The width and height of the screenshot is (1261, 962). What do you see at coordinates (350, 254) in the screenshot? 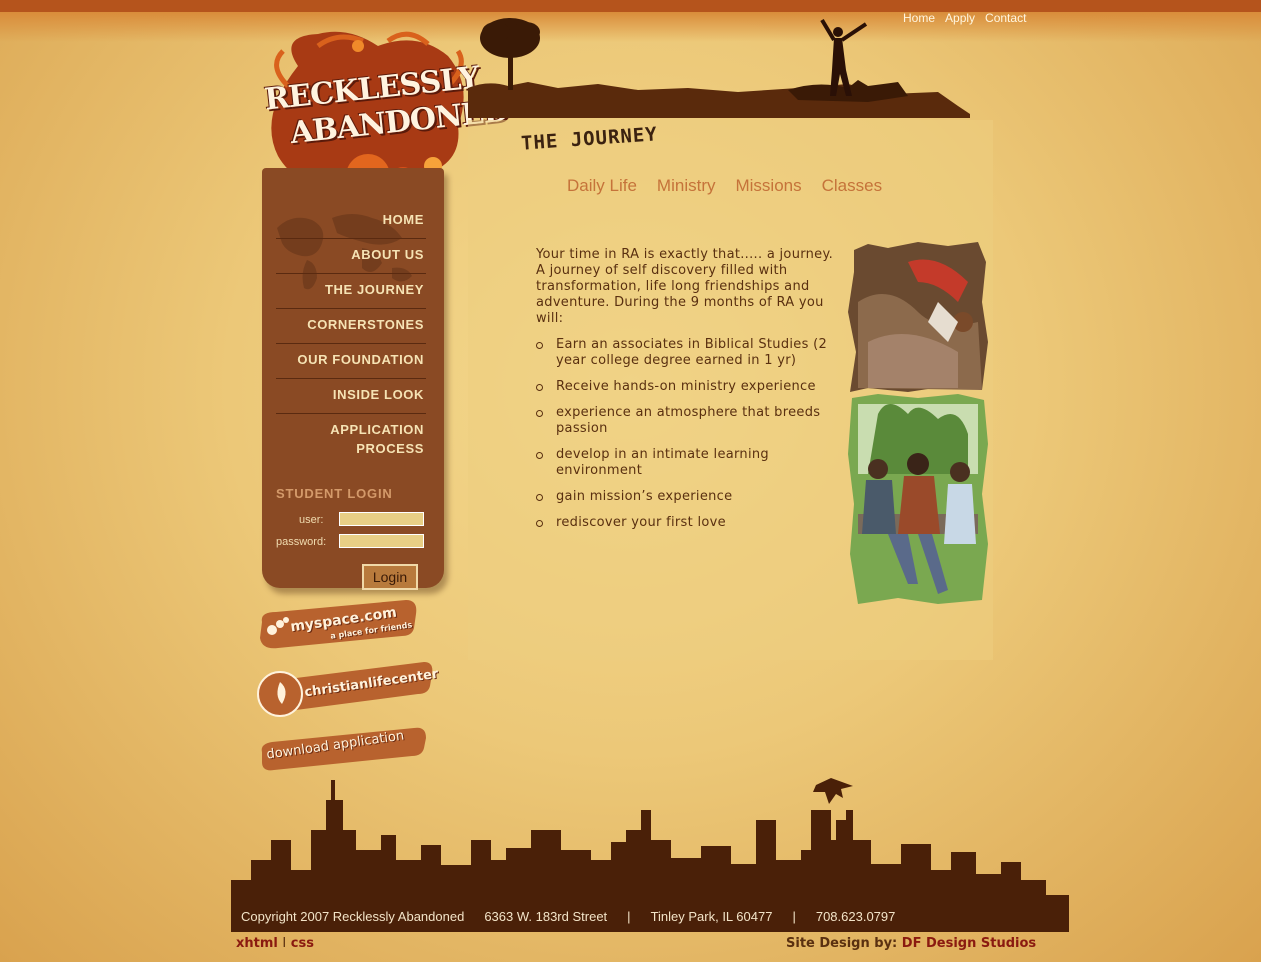
I see `sidebar-item-about-us: ABOUT US` at bounding box center [350, 254].